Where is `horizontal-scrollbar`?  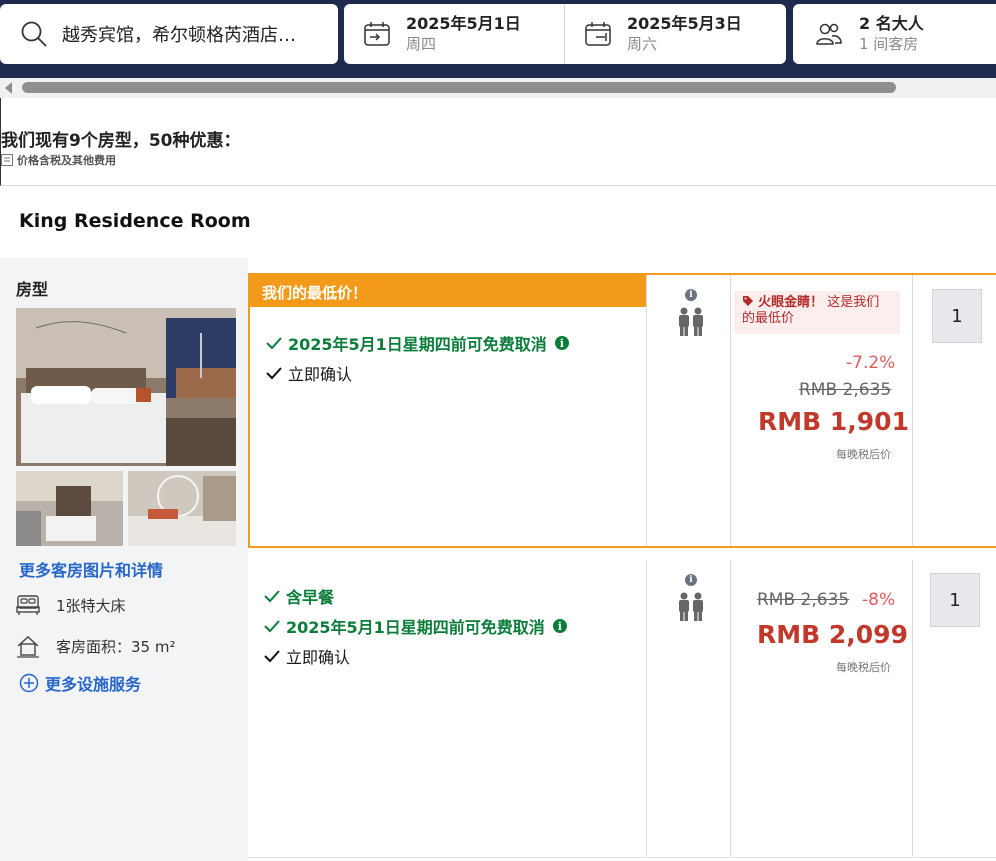
horizontal-scrollbar is located at coordinates (498, 88).